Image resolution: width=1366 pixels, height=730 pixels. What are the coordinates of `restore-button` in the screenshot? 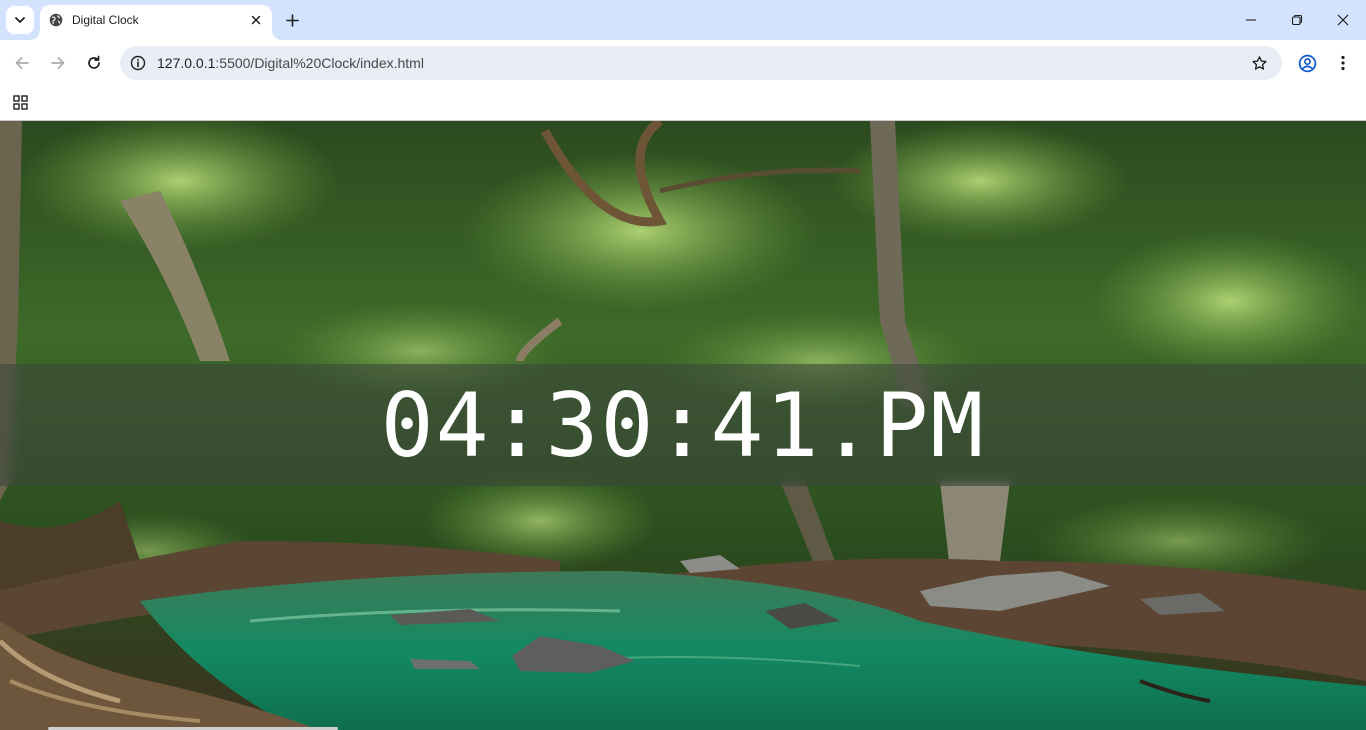 It's located at (1297, 20).